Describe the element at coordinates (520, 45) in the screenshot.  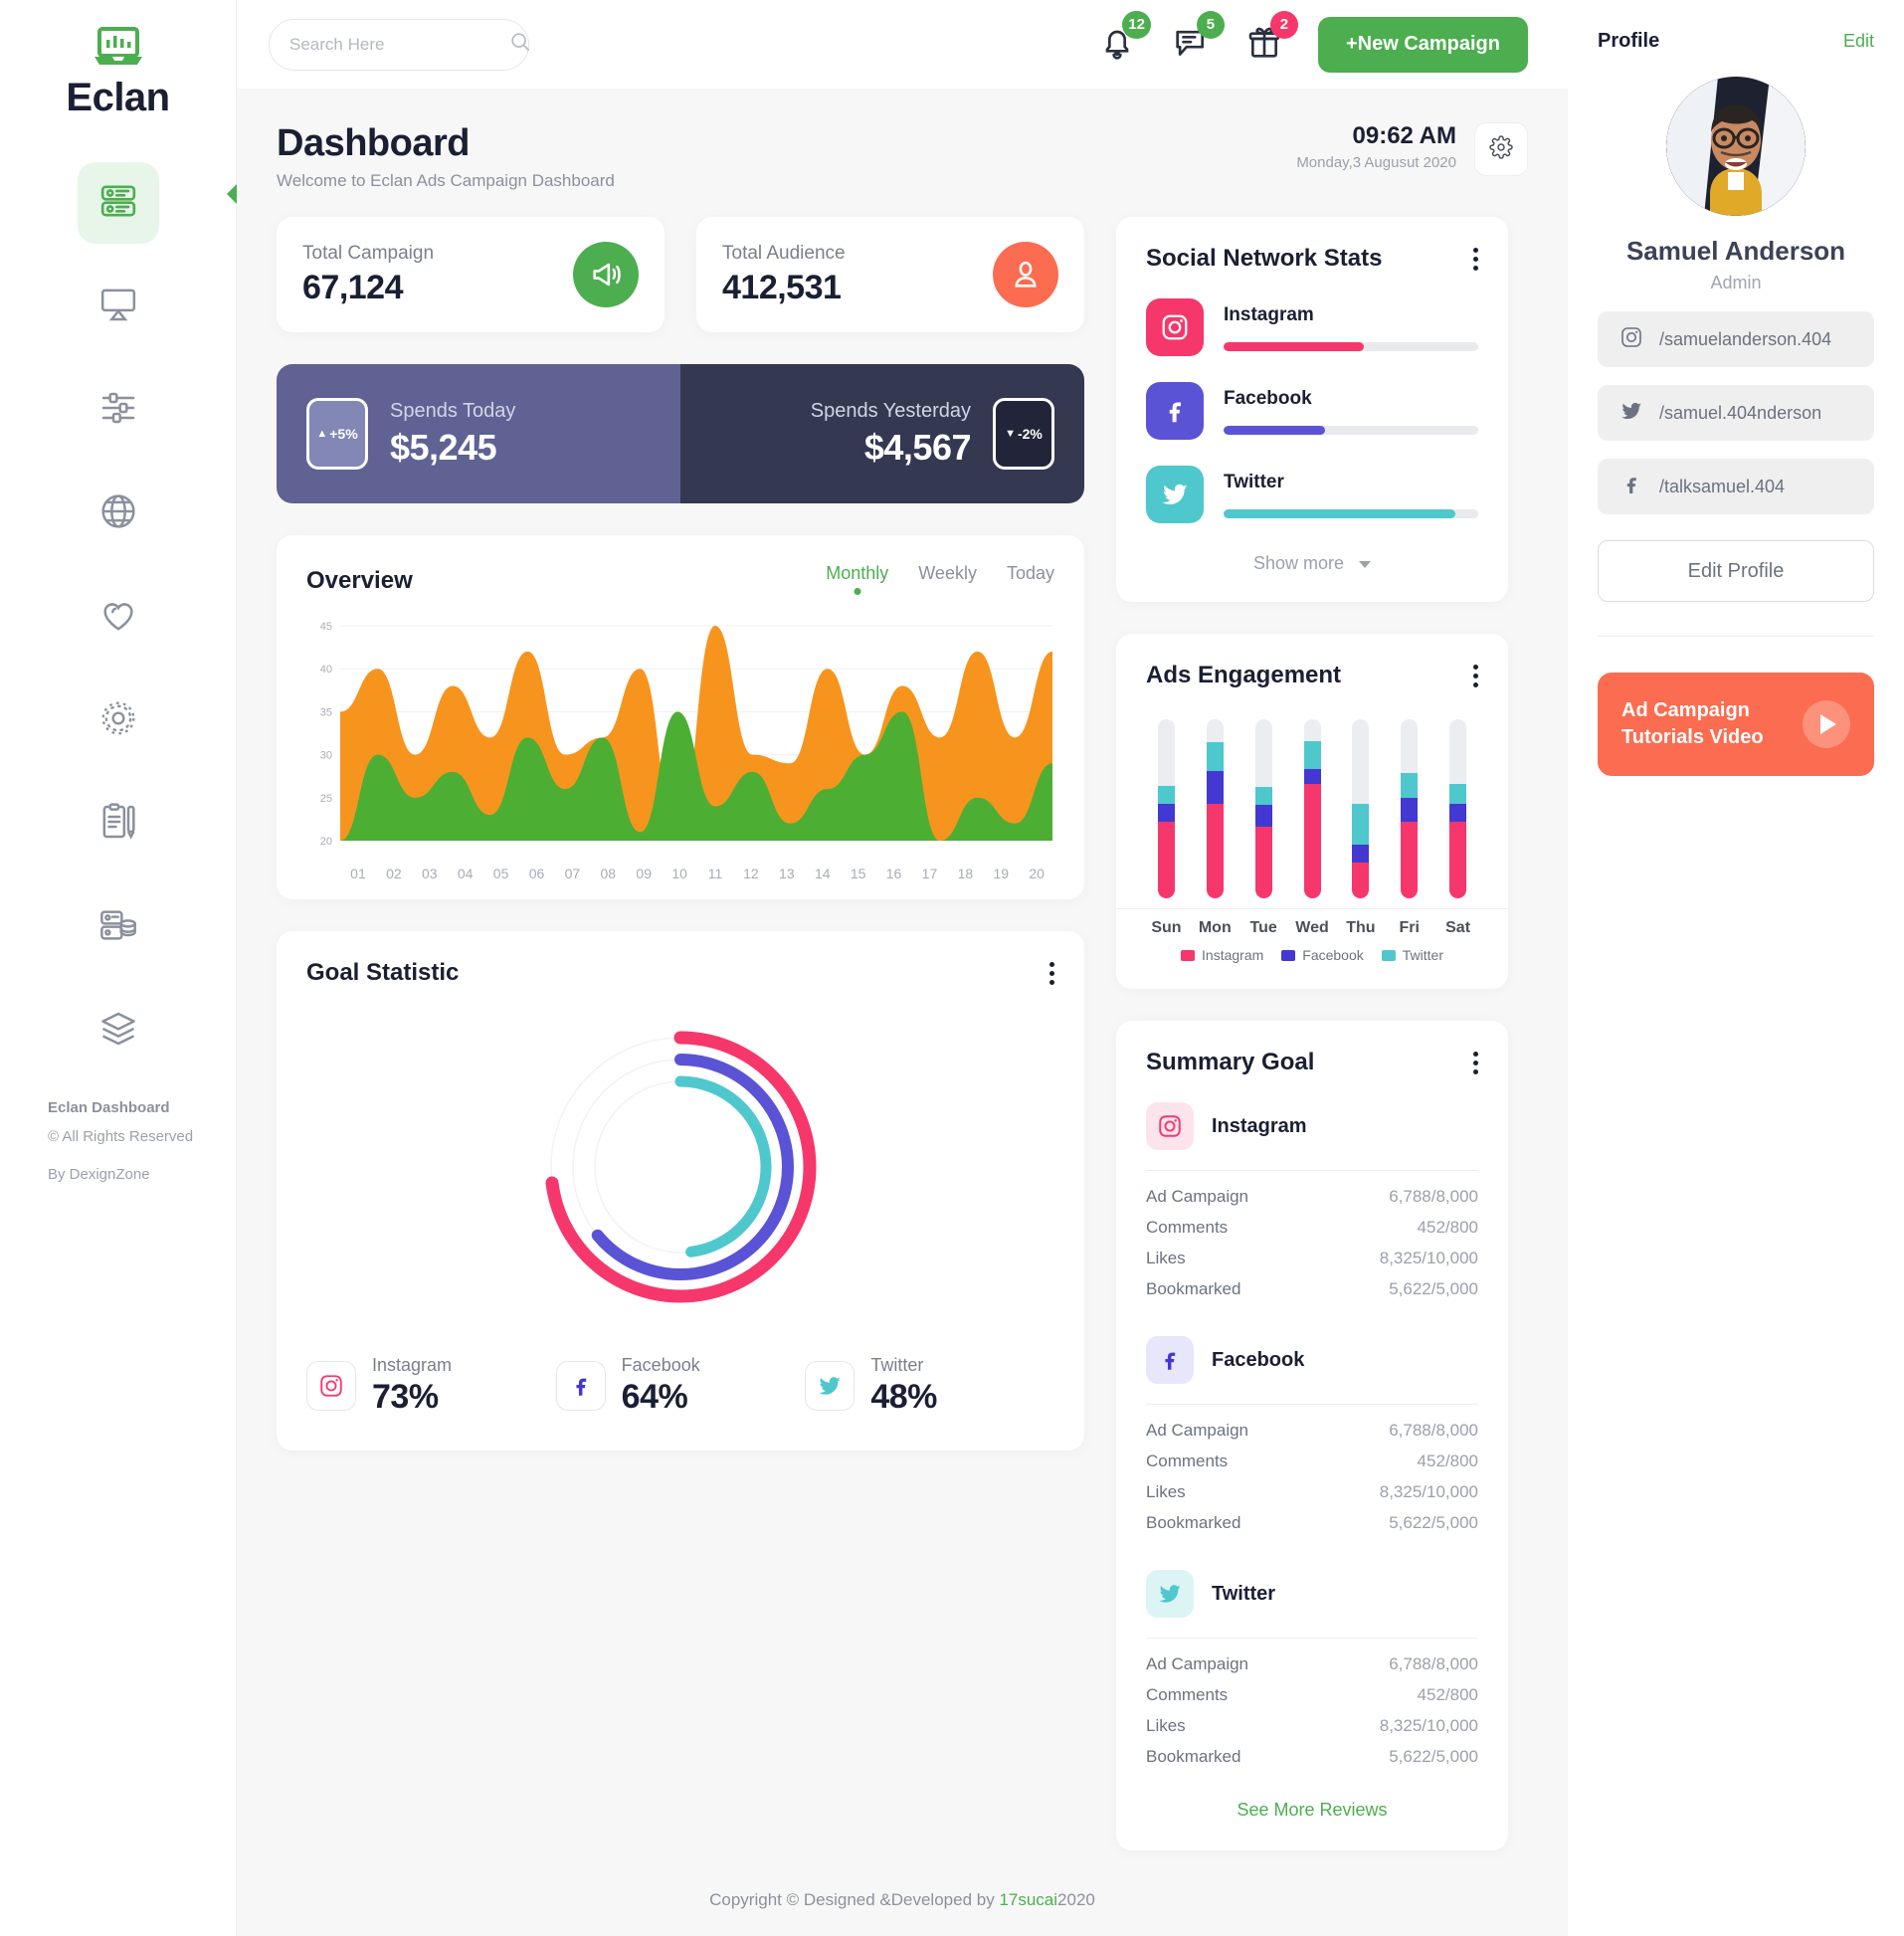
I see `search-icon` at that location.